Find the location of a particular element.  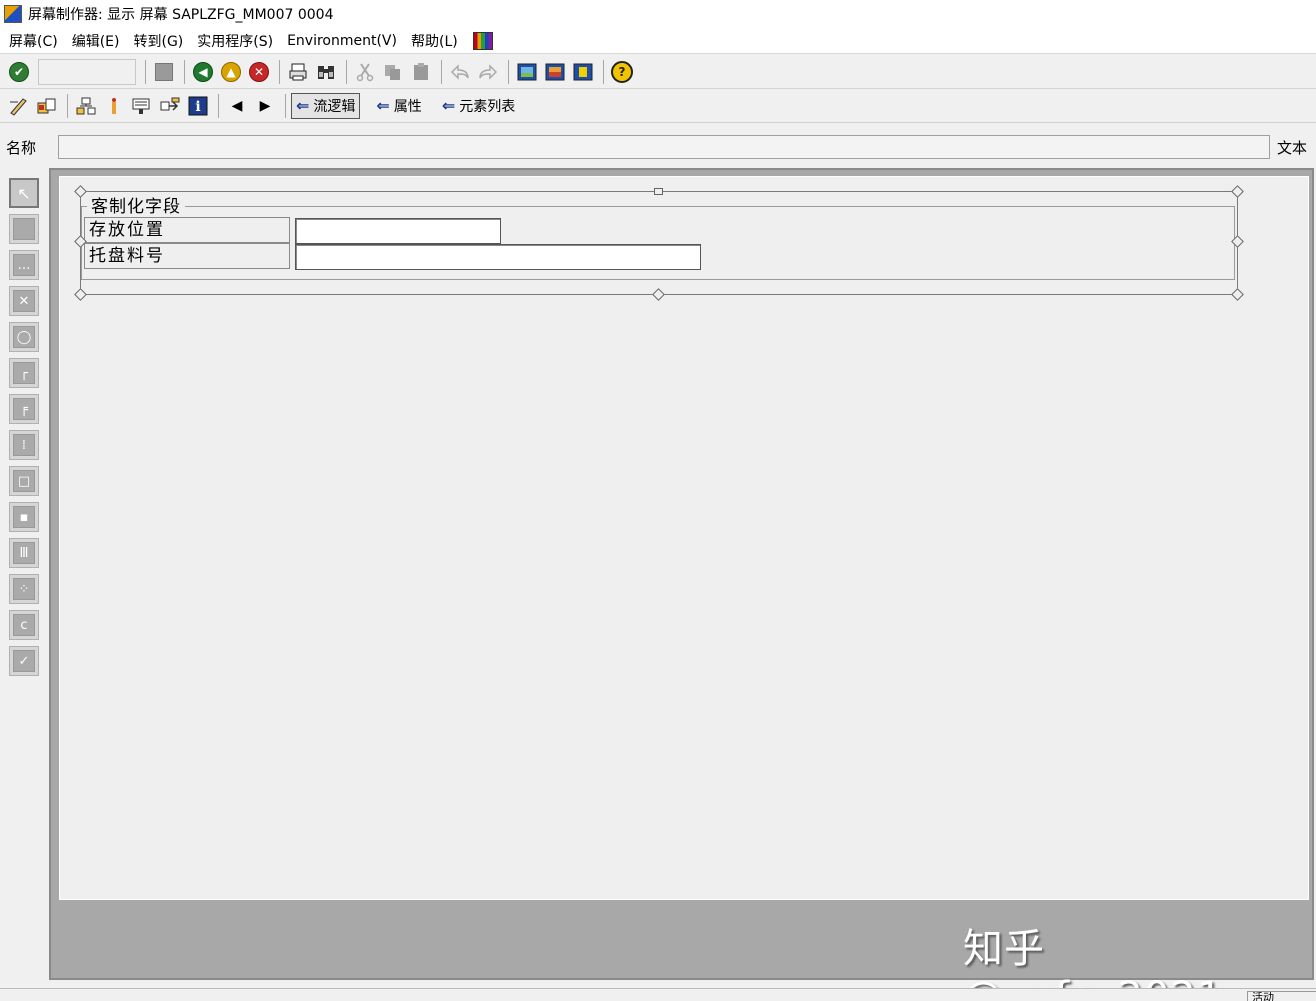

info-button: i is located at coordinates (198, 106).